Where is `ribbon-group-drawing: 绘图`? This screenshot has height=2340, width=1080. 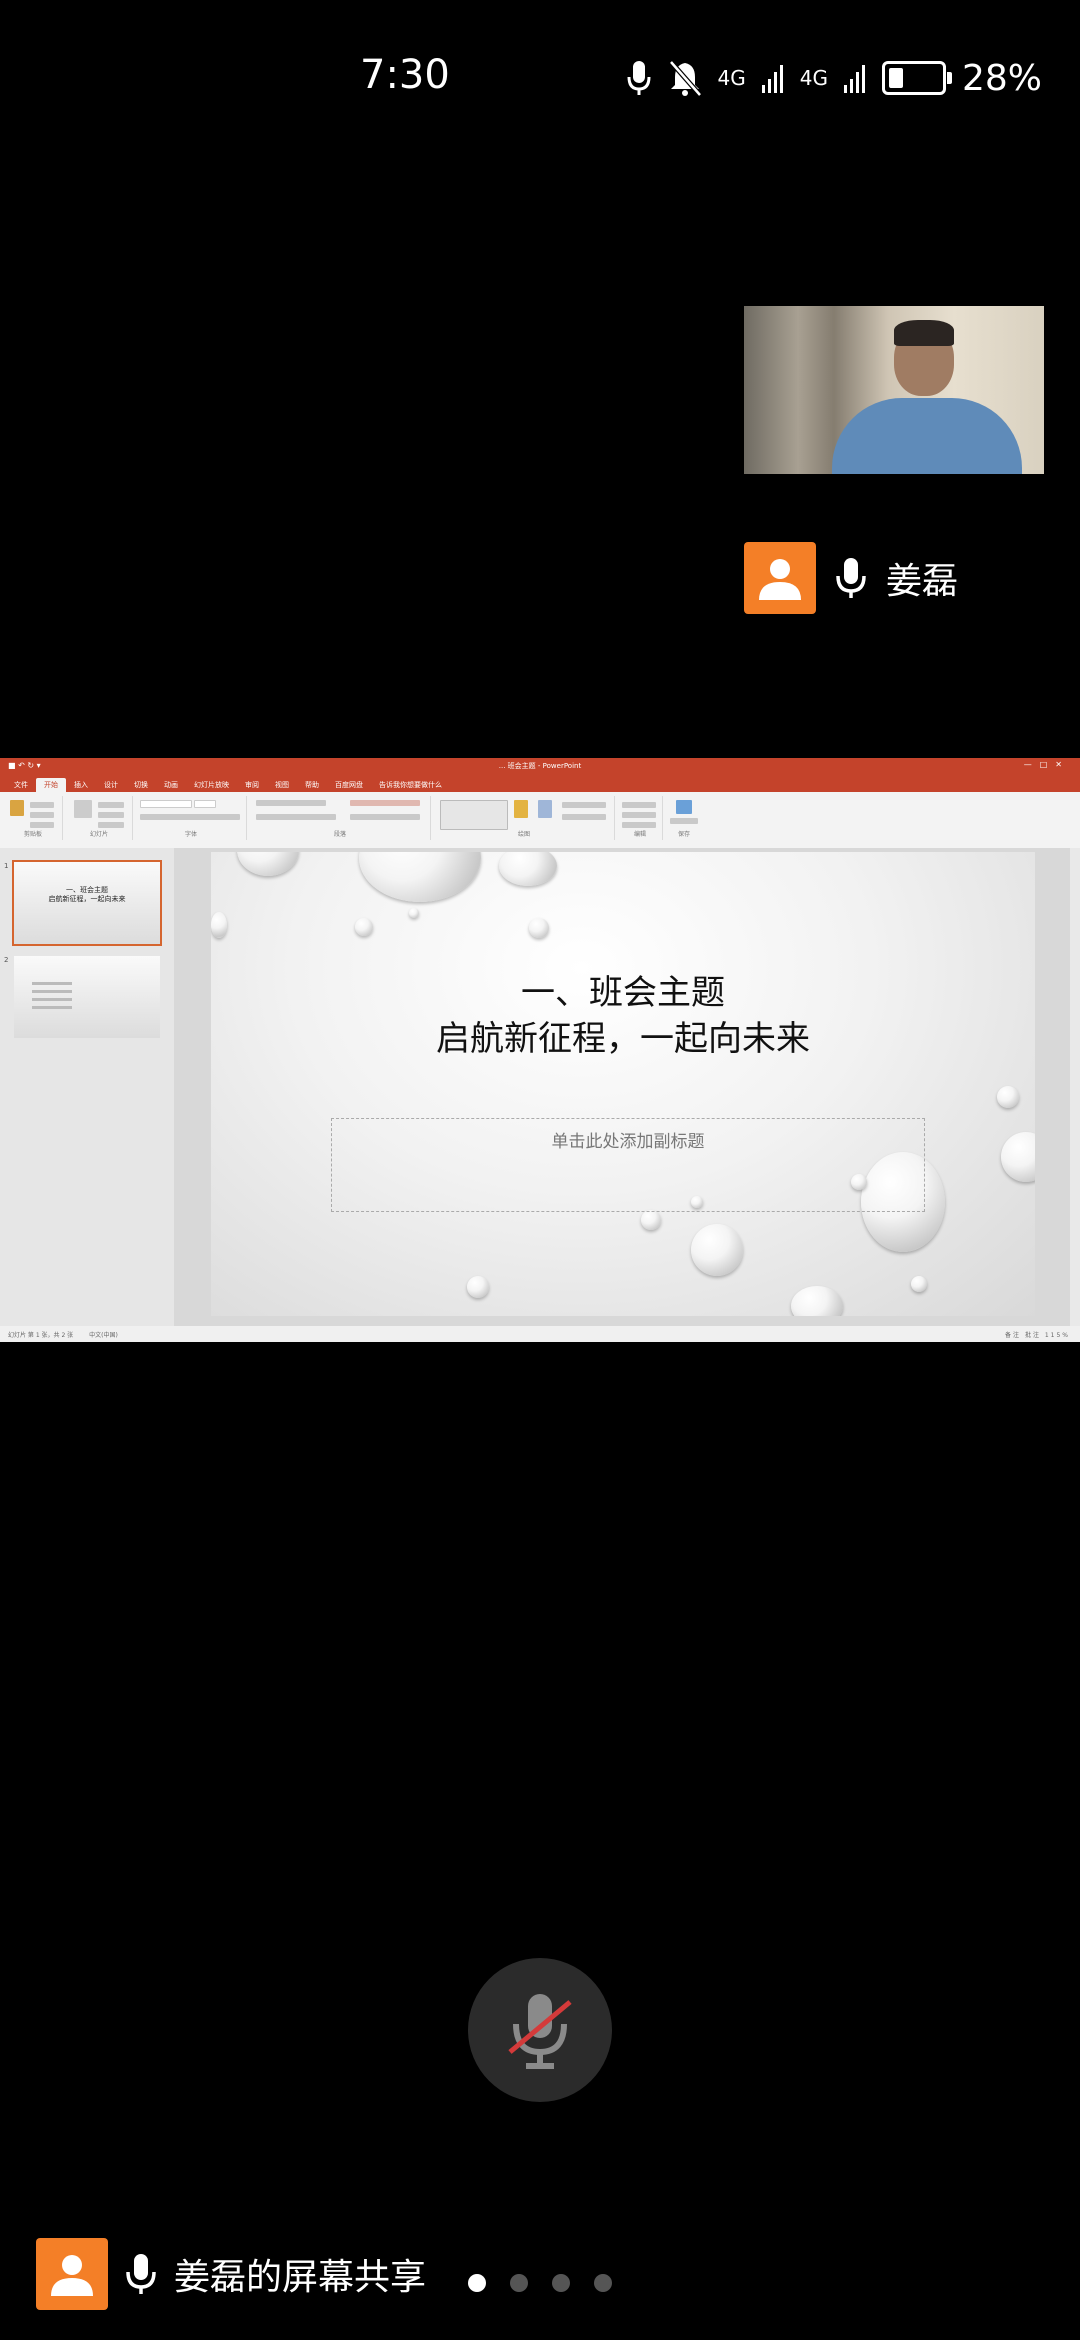
ribbon-group-drawing: 绘图 is located at coordinates (524, 818).